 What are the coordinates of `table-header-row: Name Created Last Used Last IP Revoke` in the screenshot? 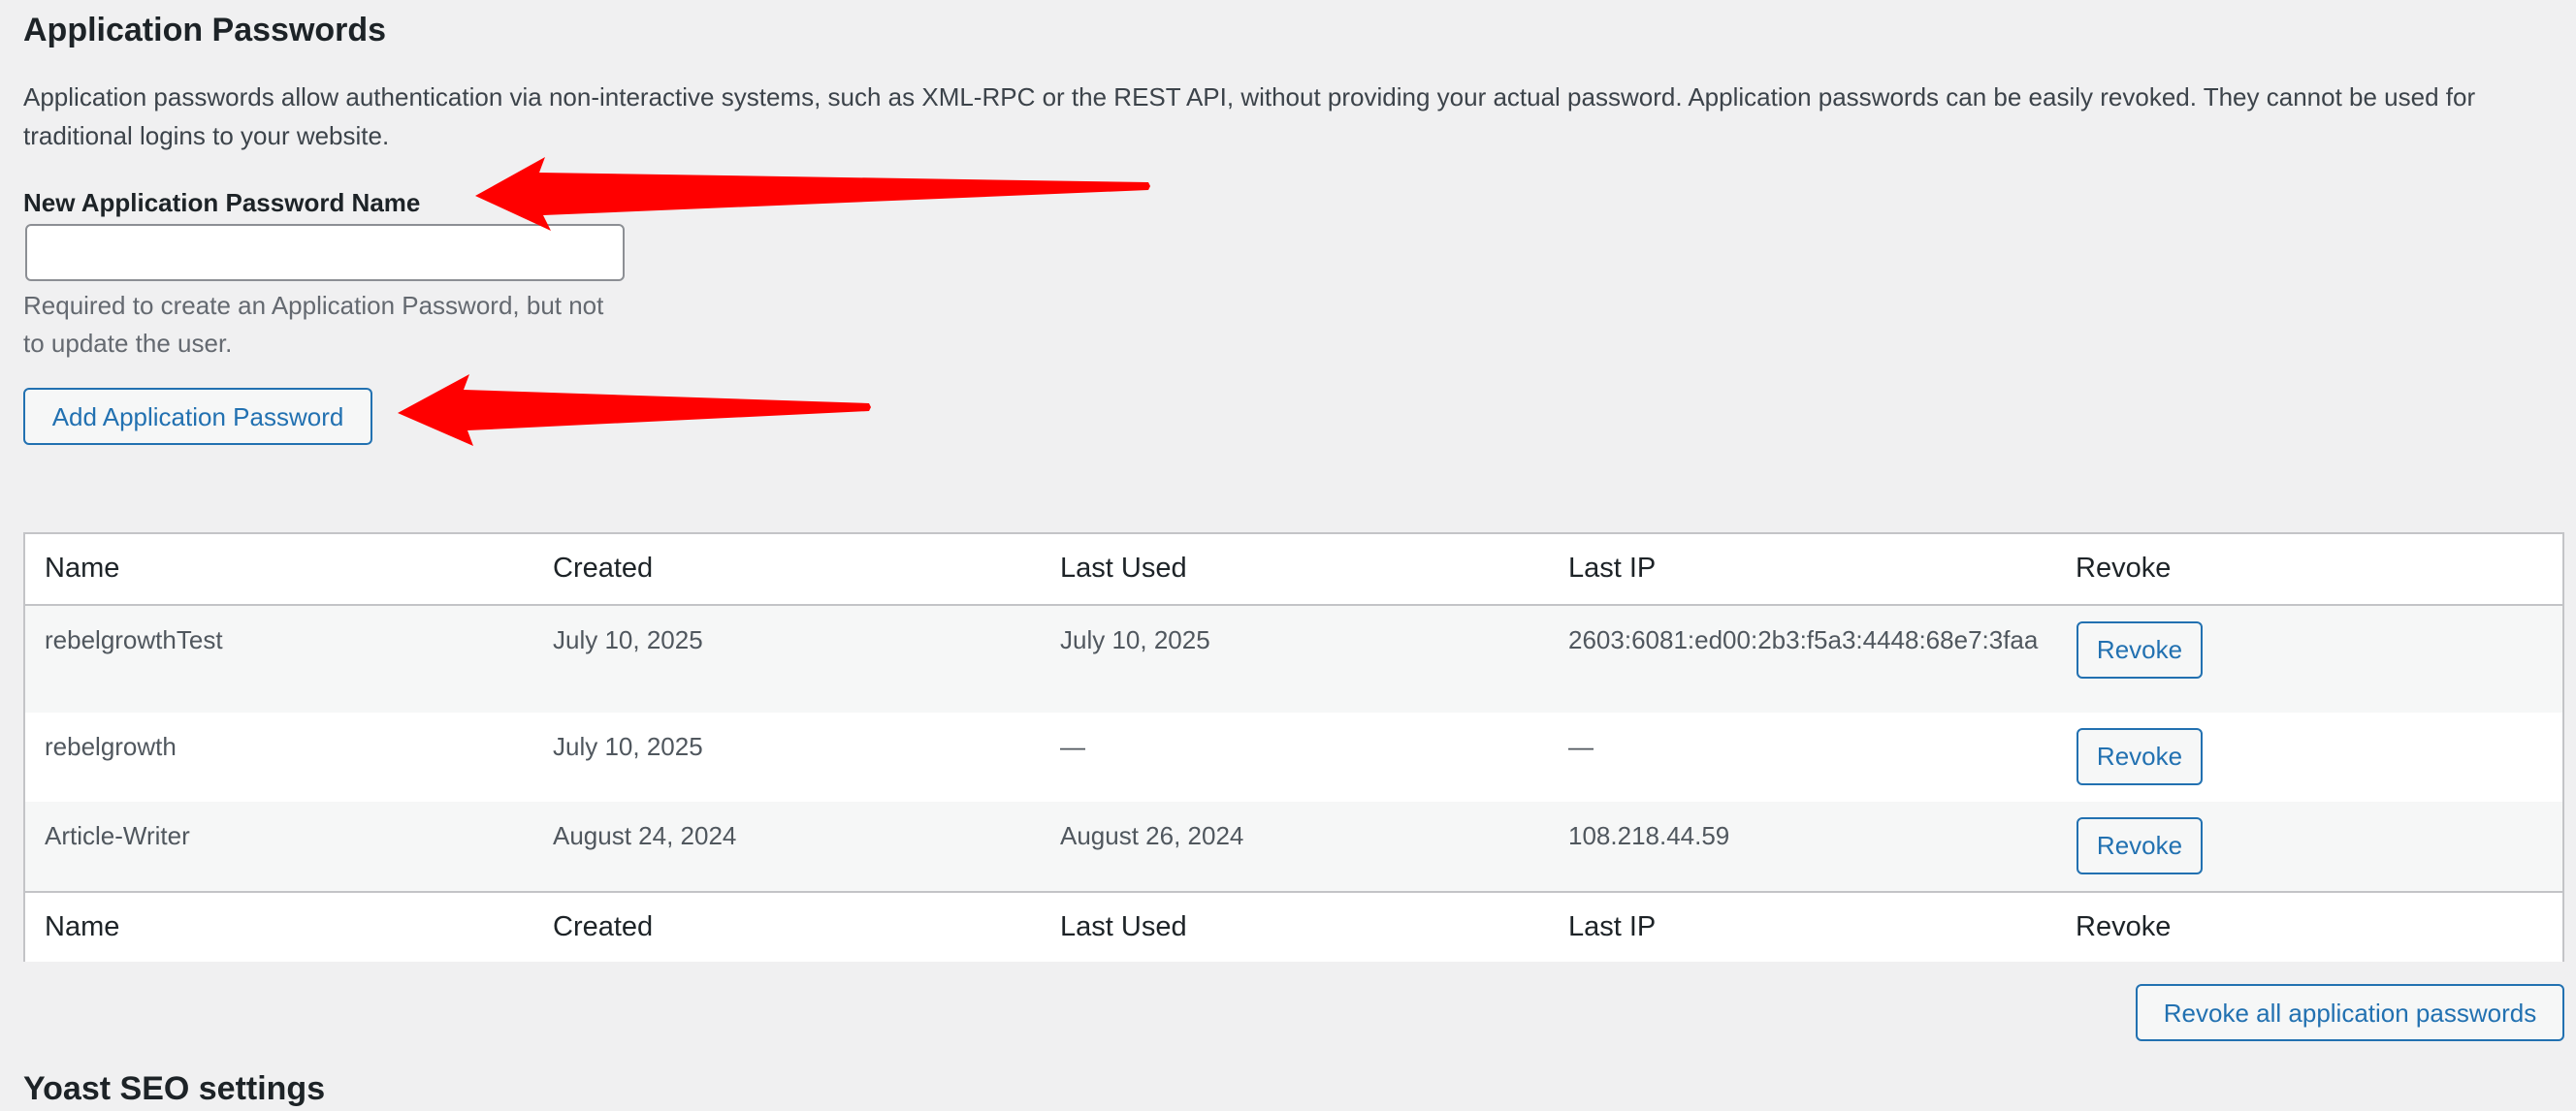 It's located at (1293, 570).